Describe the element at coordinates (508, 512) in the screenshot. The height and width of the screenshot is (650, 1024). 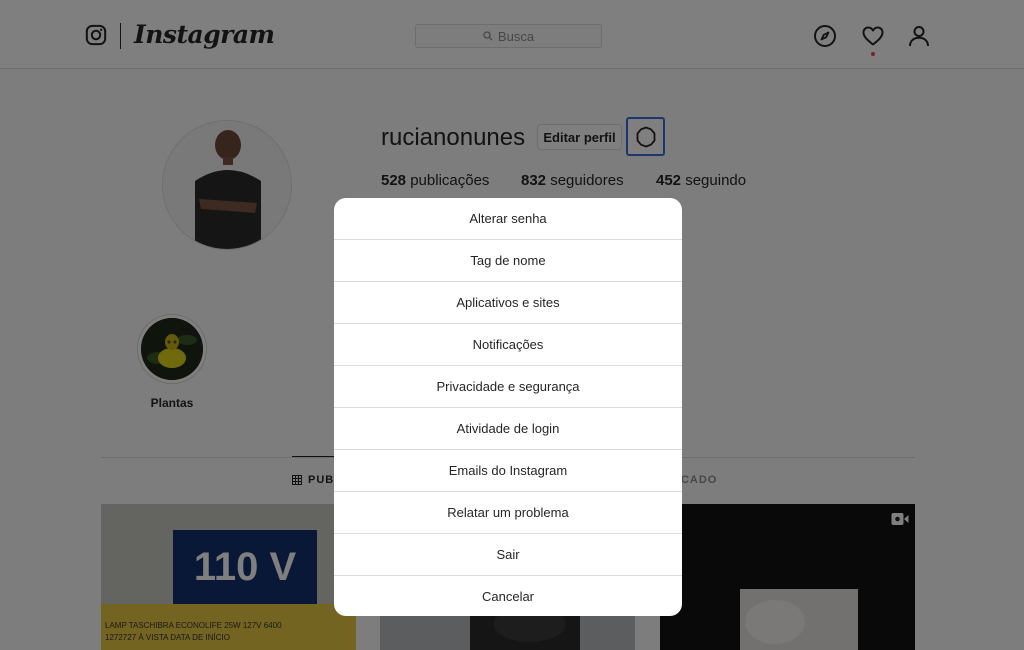
I see `menu-item-report-a-problem: Relatar um problema` at that location.